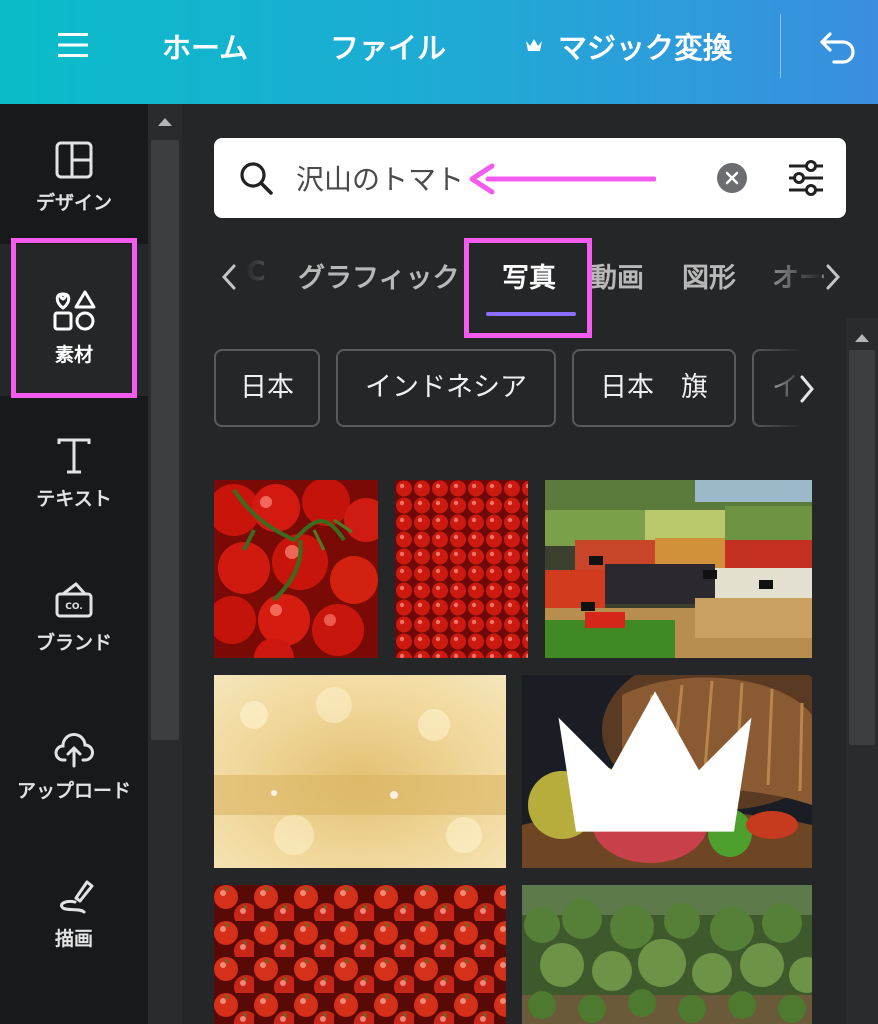 This screenshot has width=878, height=1024. I want to click on text-icon, so click(74, 456).